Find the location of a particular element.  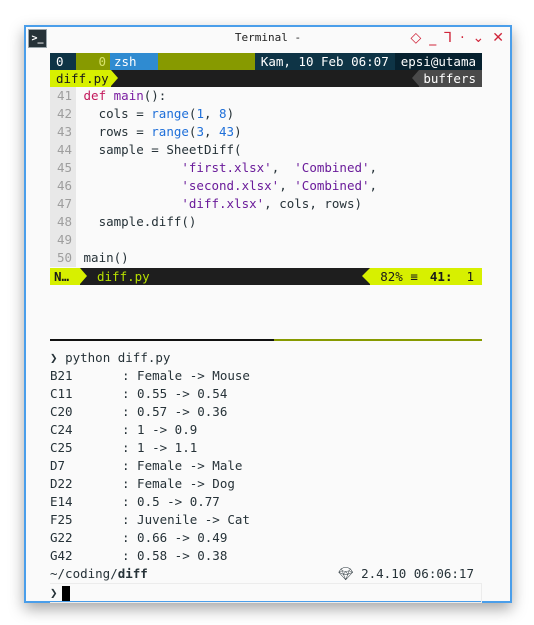

code-line: 43 rows = range(3, 43) is located at coordinates (266, 132).